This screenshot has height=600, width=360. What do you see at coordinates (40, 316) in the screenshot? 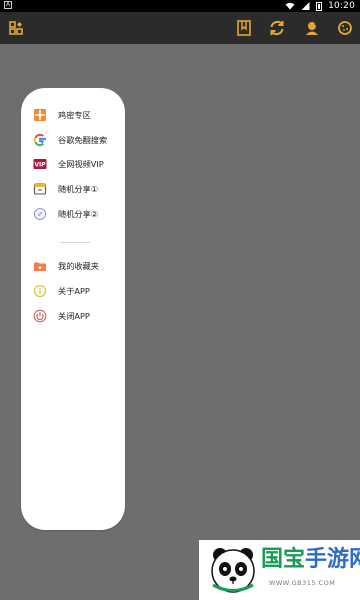
I see `power-icon` at bounding box center [40, 316].